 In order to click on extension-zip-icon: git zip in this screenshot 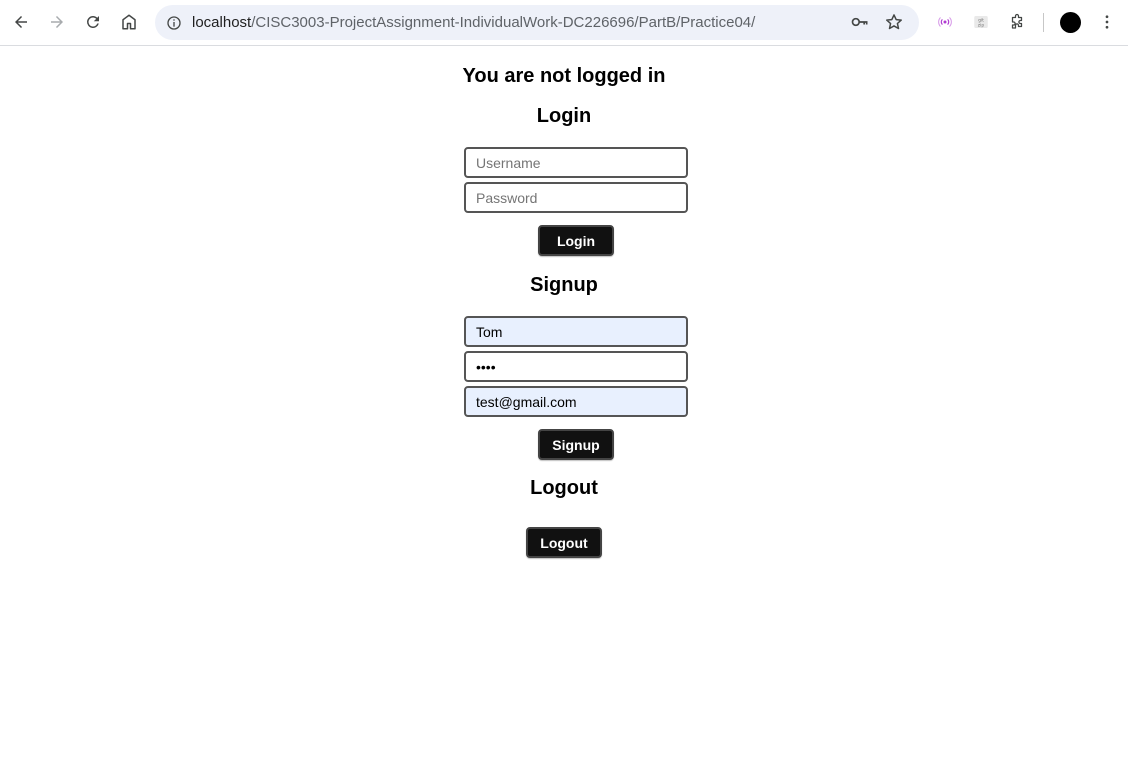, I will do `click(981, 22)`.